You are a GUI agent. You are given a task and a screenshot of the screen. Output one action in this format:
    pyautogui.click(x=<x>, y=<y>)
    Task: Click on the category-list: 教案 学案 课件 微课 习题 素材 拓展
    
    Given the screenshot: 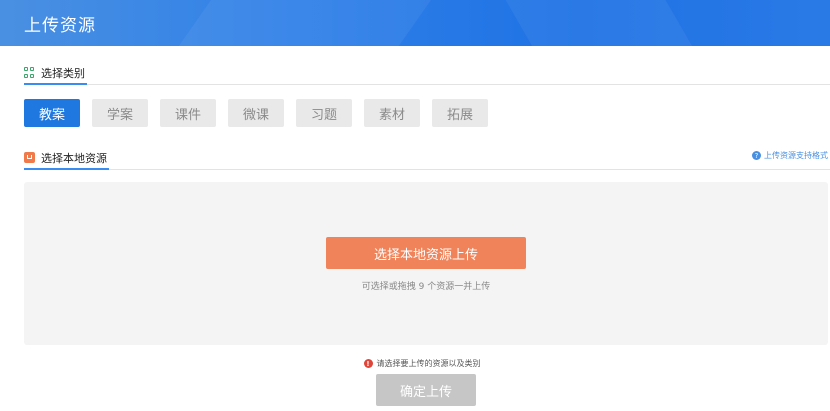 What is the action you would take?
    pyautogui.click(x=262, y=113)
    